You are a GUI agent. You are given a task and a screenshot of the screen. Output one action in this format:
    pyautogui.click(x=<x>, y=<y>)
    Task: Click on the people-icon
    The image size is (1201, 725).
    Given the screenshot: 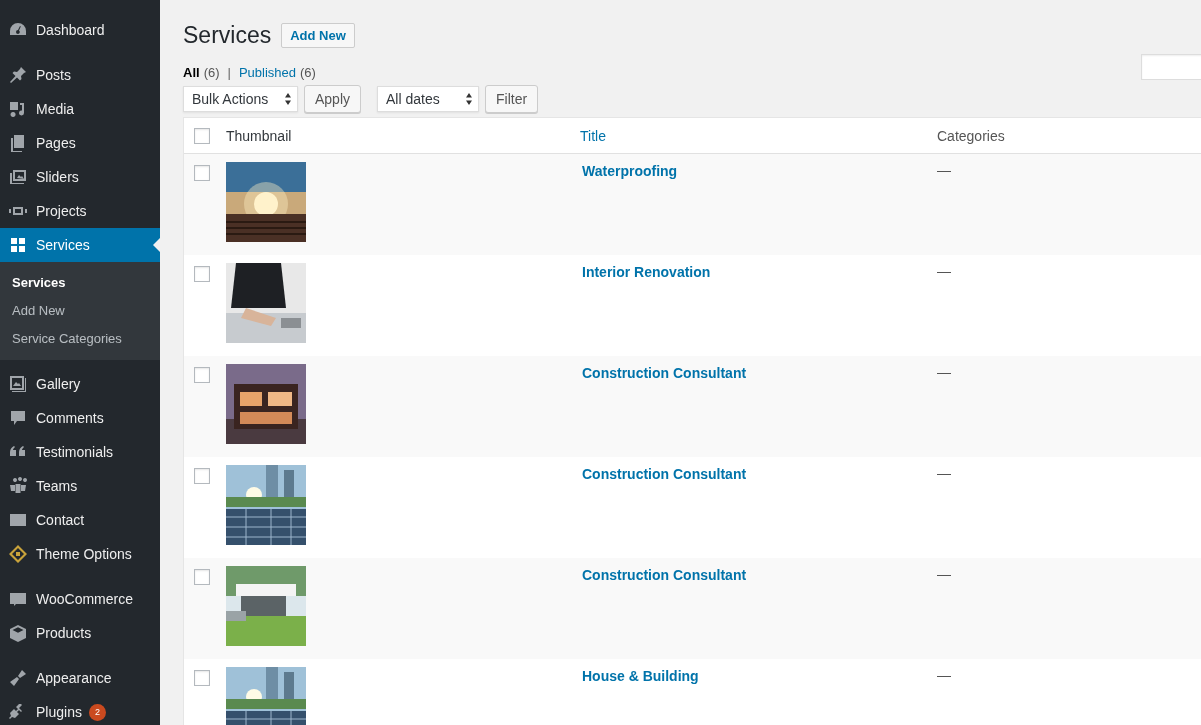 What is the action you would take?
    pyautogui.click(x=18, y=486)
    